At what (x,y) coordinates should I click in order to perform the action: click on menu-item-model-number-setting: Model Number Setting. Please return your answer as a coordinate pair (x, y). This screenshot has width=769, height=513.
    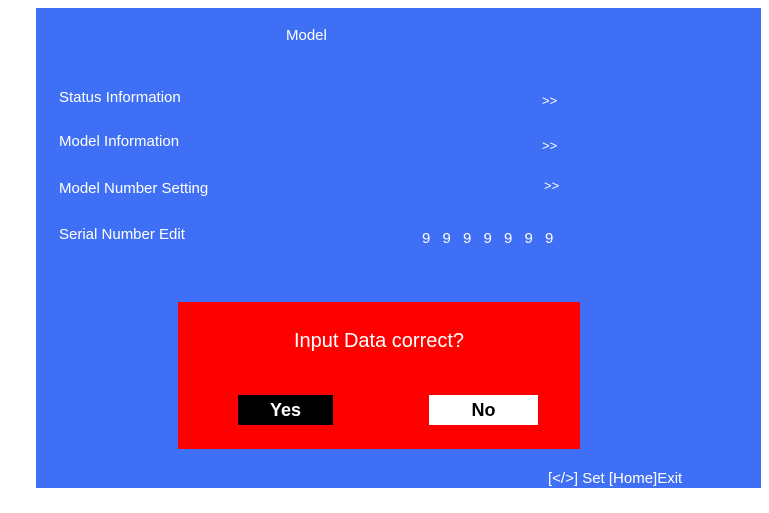
    Looking at the image, I should click on (133, 188).